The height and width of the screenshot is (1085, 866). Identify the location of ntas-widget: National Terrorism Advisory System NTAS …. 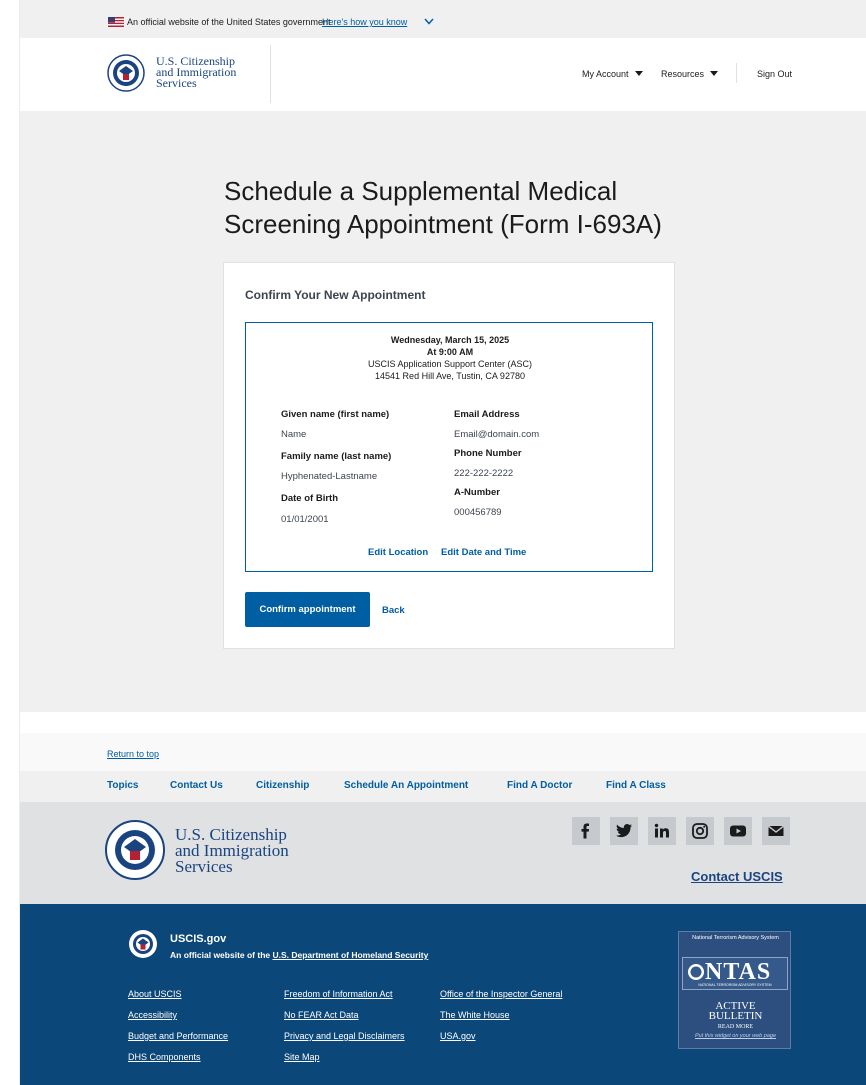
(734, 990).